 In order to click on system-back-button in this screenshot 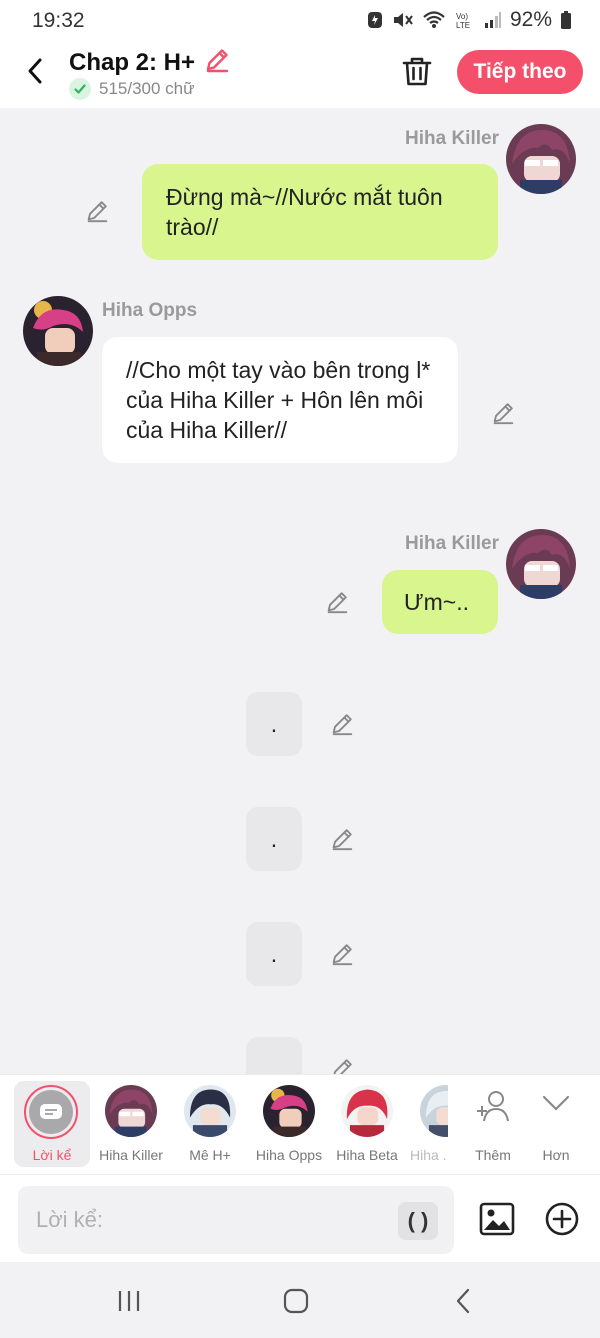, I will do `click(464, 1301)`.